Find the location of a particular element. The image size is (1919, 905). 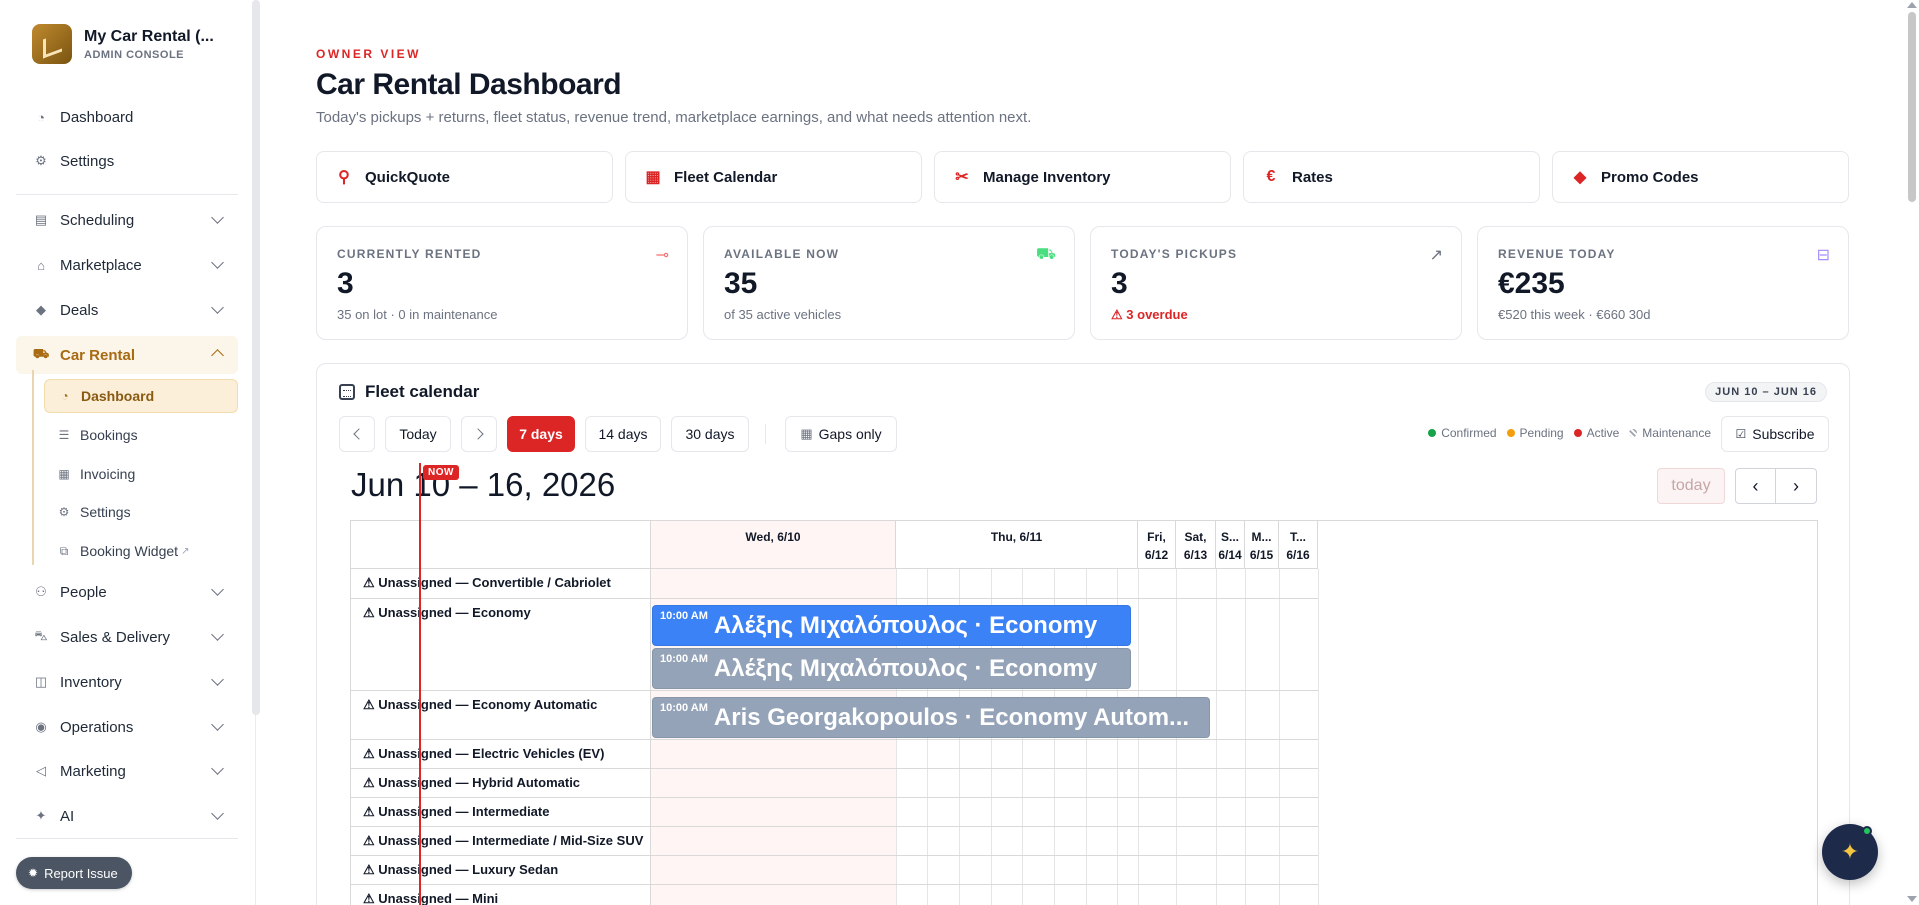

truck-icon: ⛍ is located at coordinates (41, 635).